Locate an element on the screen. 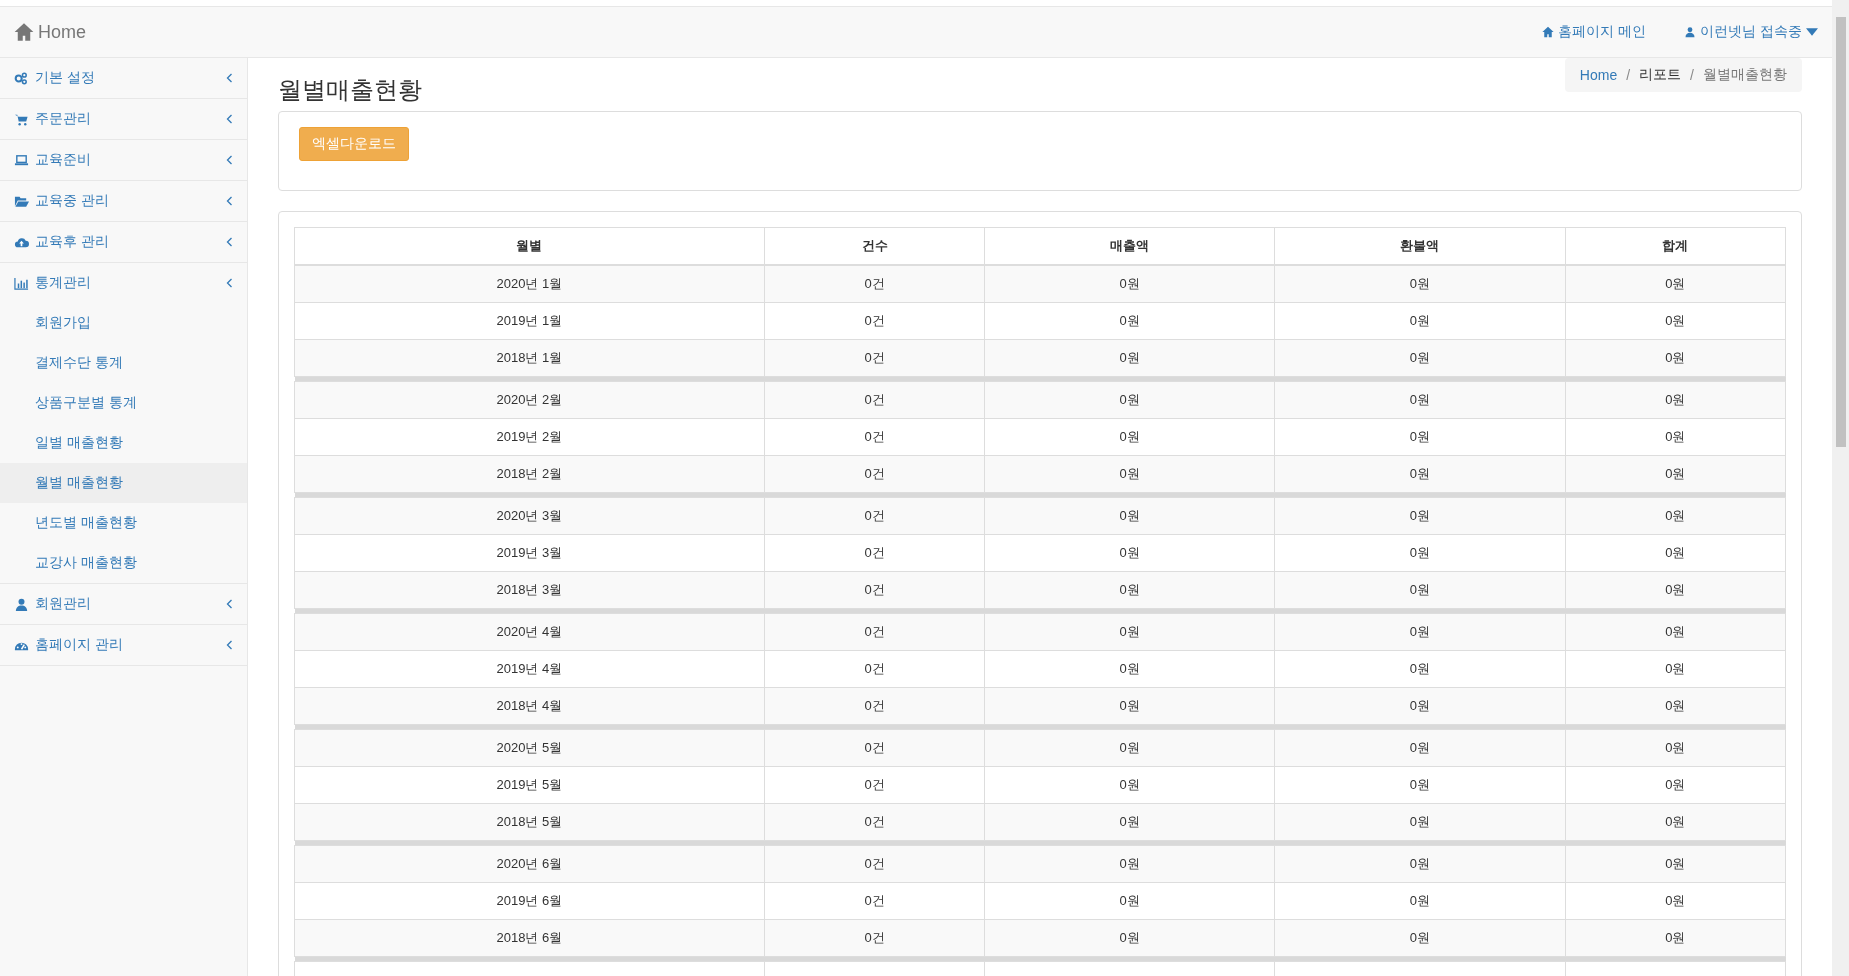 This screenshot has height=976, width=1849. bar-chart-icon is located at coordinates (21, 283).